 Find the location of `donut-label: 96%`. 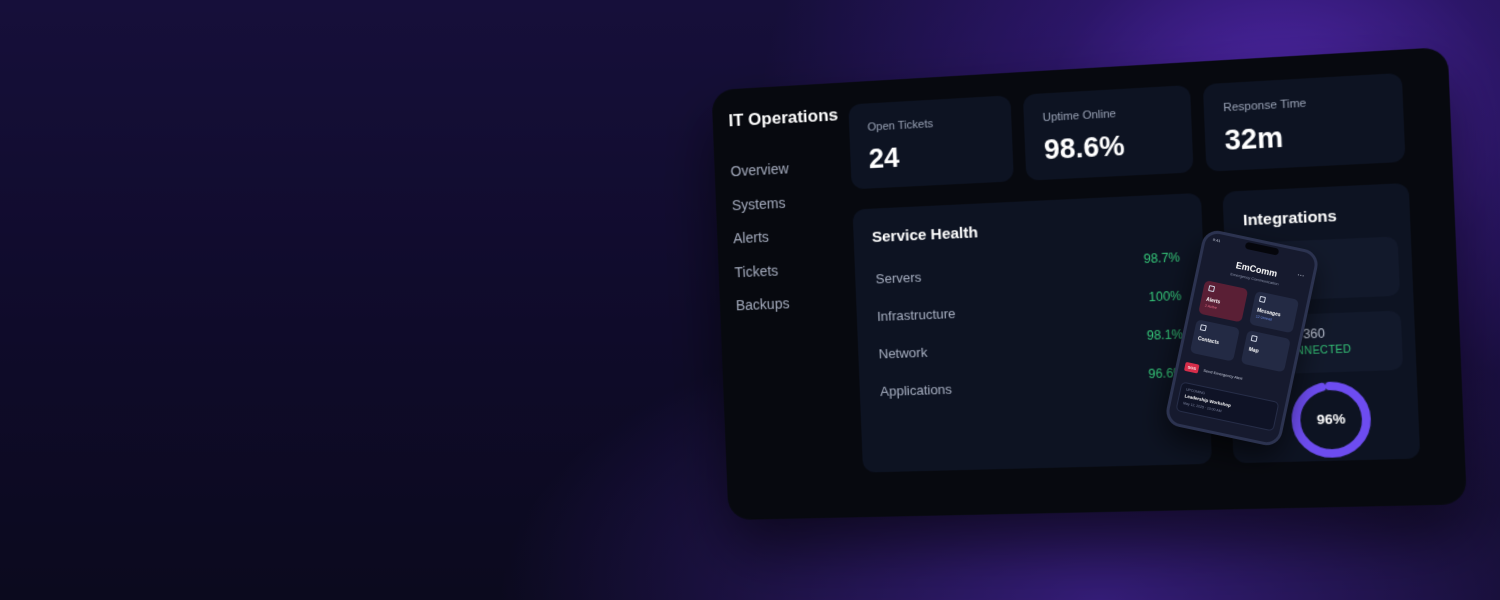

donut-label: 96% is located at coordinates (1331, 419).